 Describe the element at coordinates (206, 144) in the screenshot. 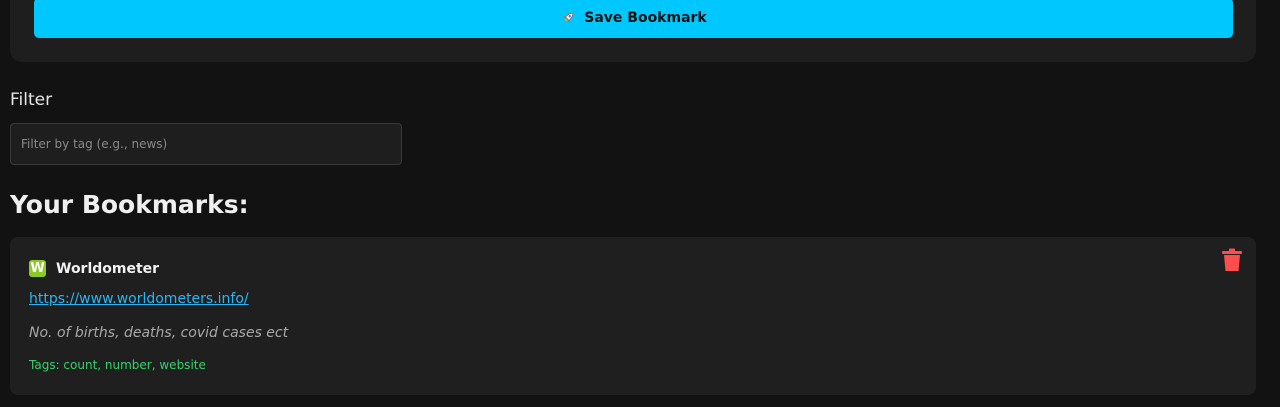

I see `filter-tag-input` at that location.